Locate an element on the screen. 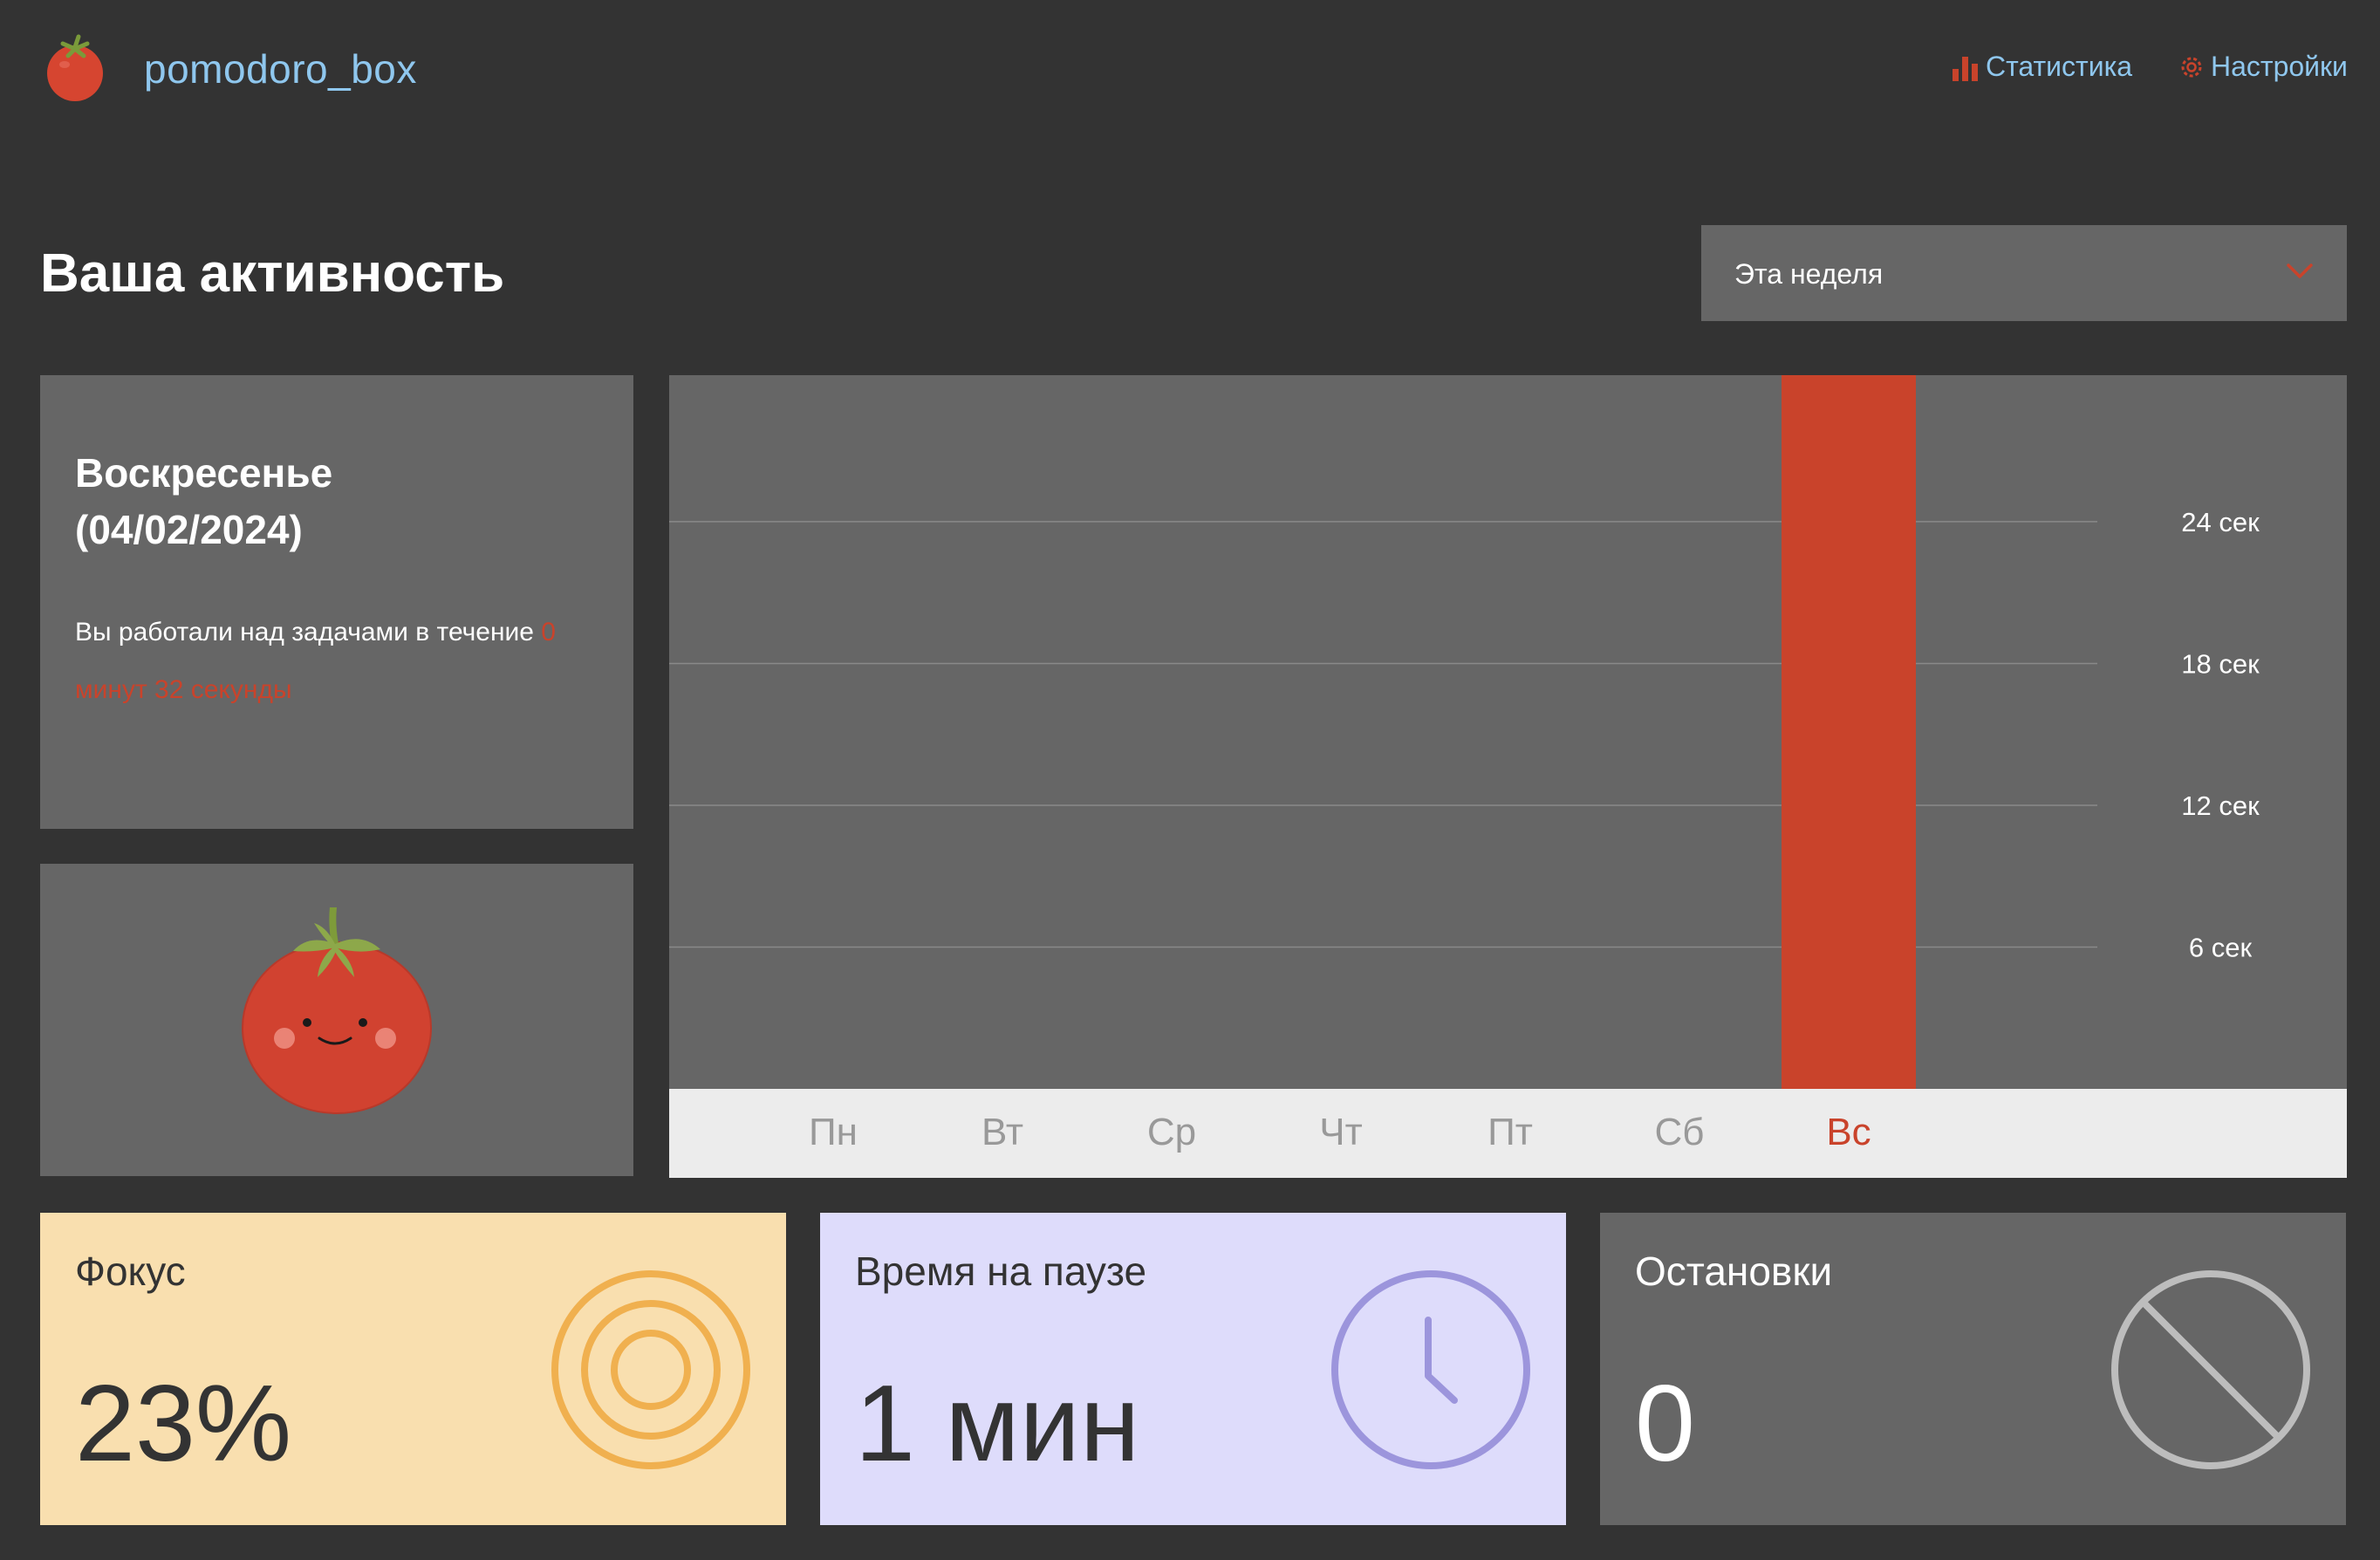 The width and height of the screenshot is (2380, 1560). tomato-mascot-icon is located at coordinates (337, 1010).